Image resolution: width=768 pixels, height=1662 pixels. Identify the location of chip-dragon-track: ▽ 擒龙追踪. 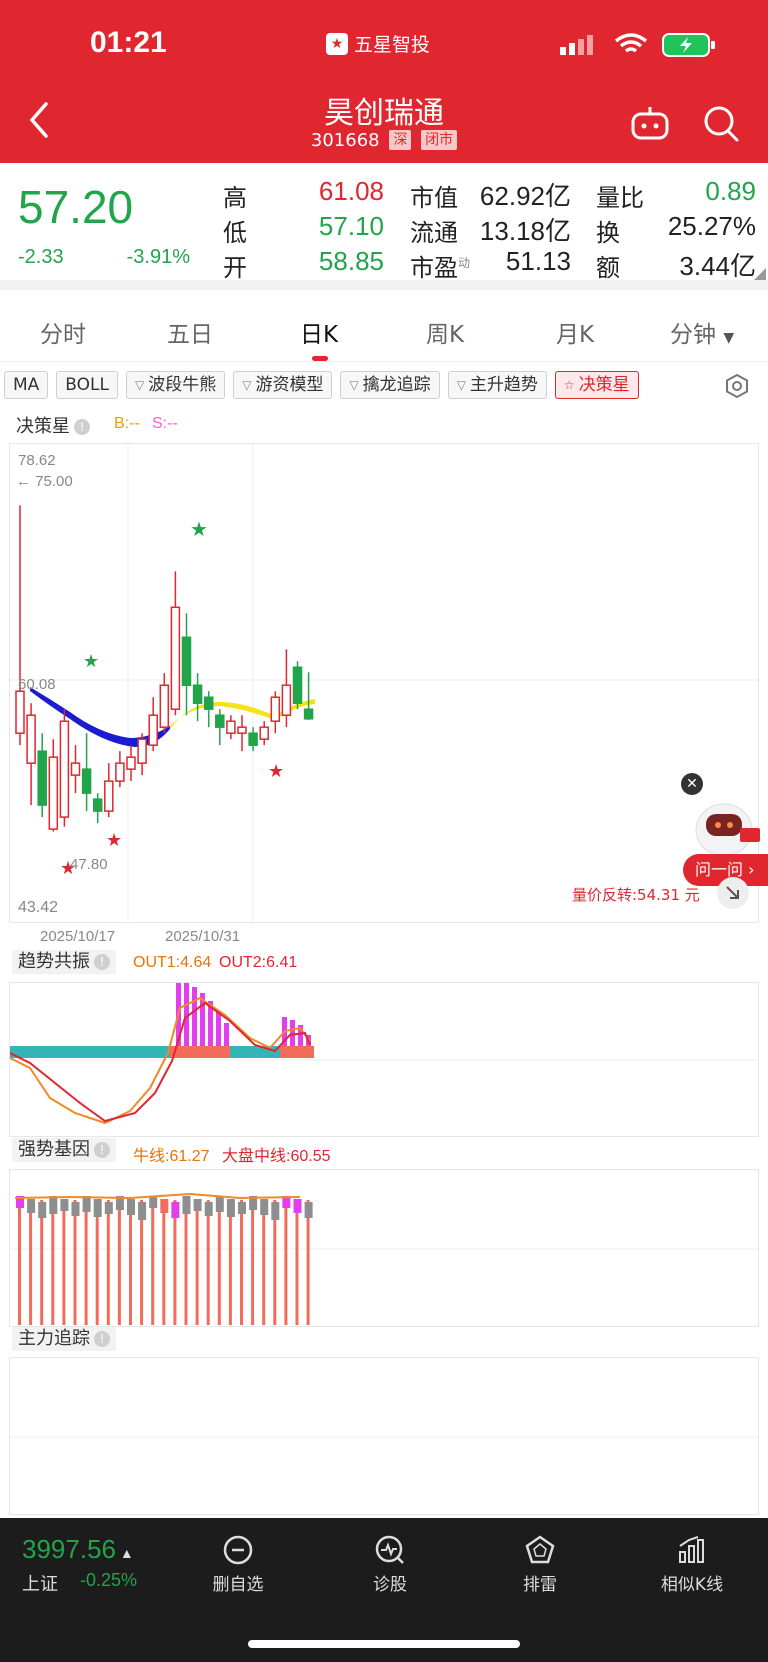
(390, 385).